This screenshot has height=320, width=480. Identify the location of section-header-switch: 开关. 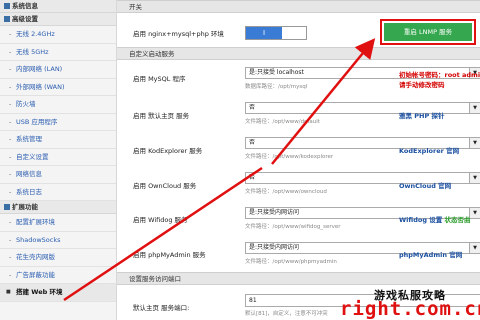
(298, 6).